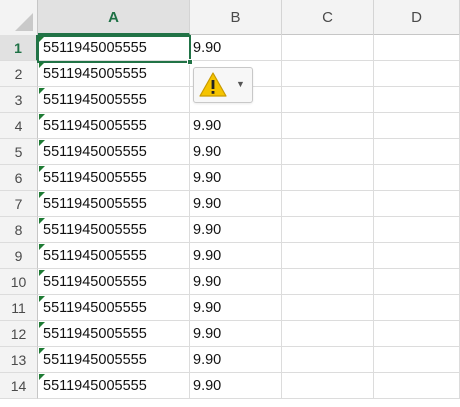  Describe the element at coordinates (19, 282) in the screenshot. I see `row-header: 10` at that location.